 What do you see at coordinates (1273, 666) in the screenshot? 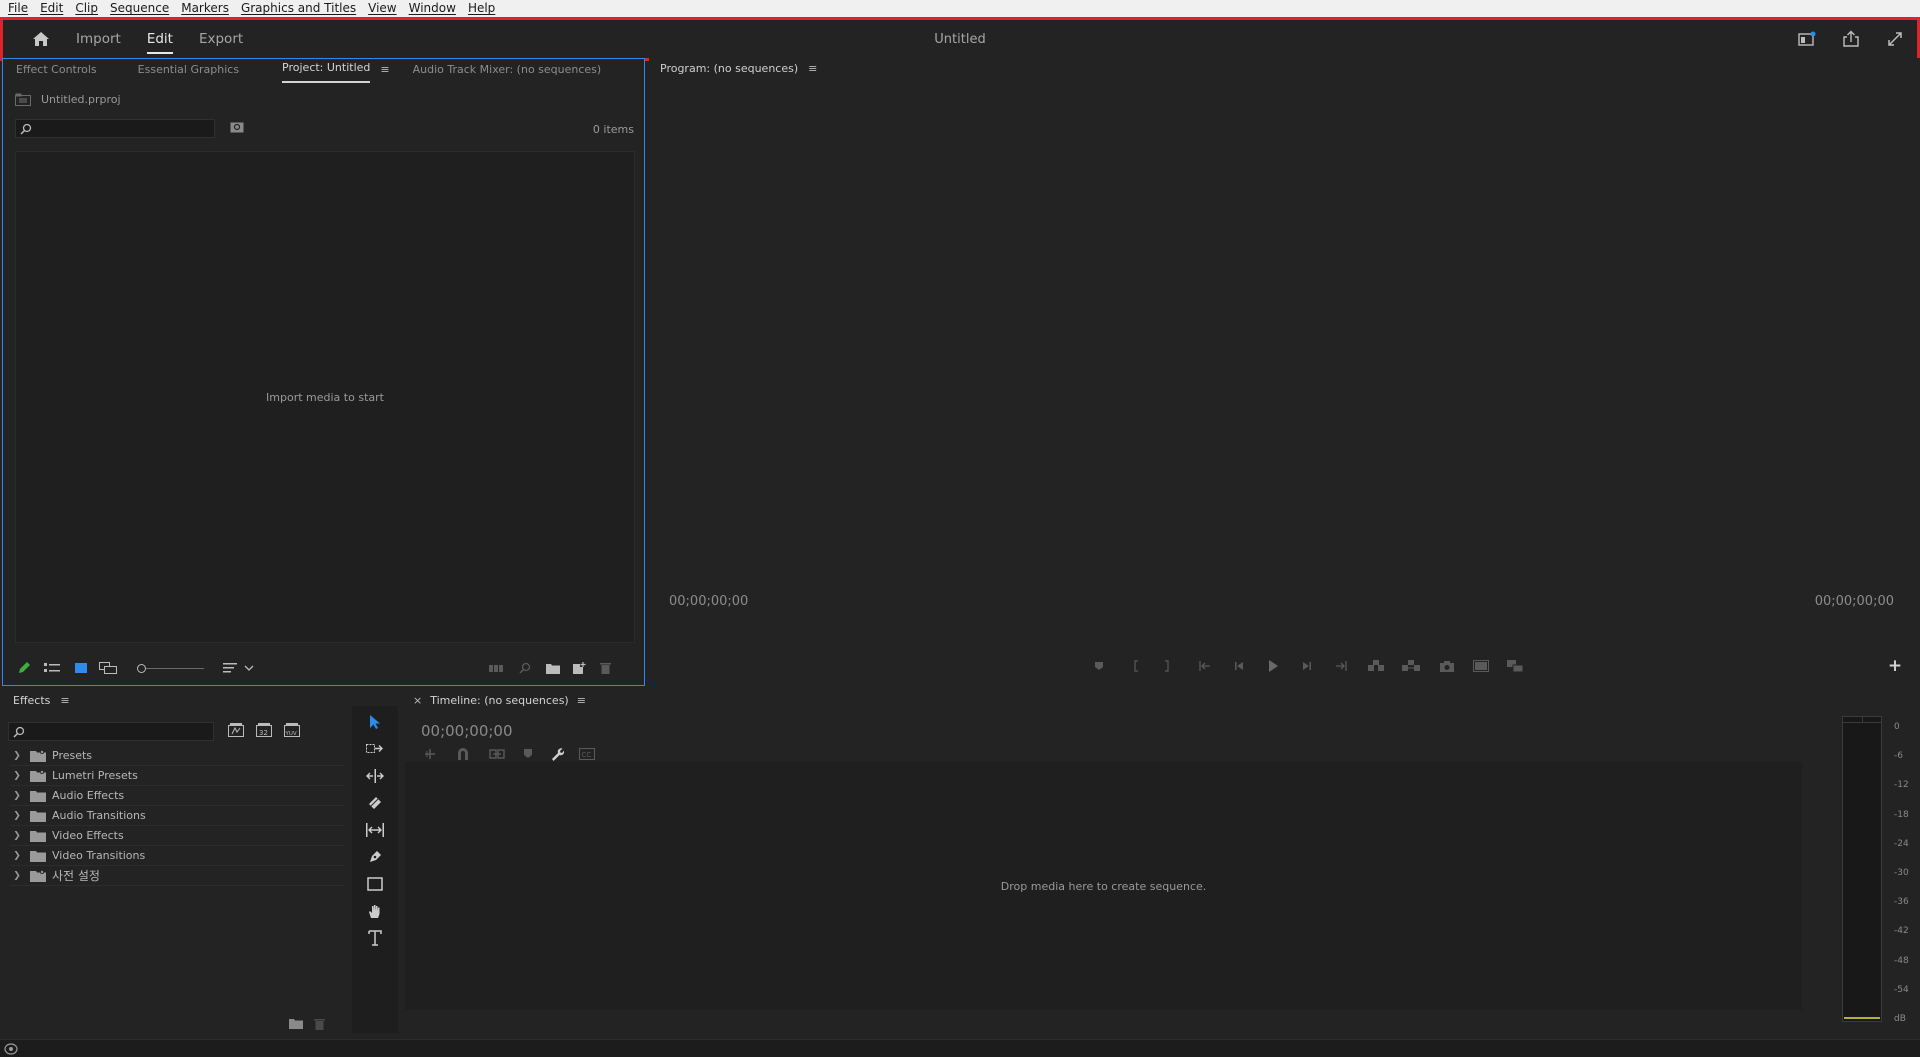
I see `play-button` at bounding box center [1273, 666].